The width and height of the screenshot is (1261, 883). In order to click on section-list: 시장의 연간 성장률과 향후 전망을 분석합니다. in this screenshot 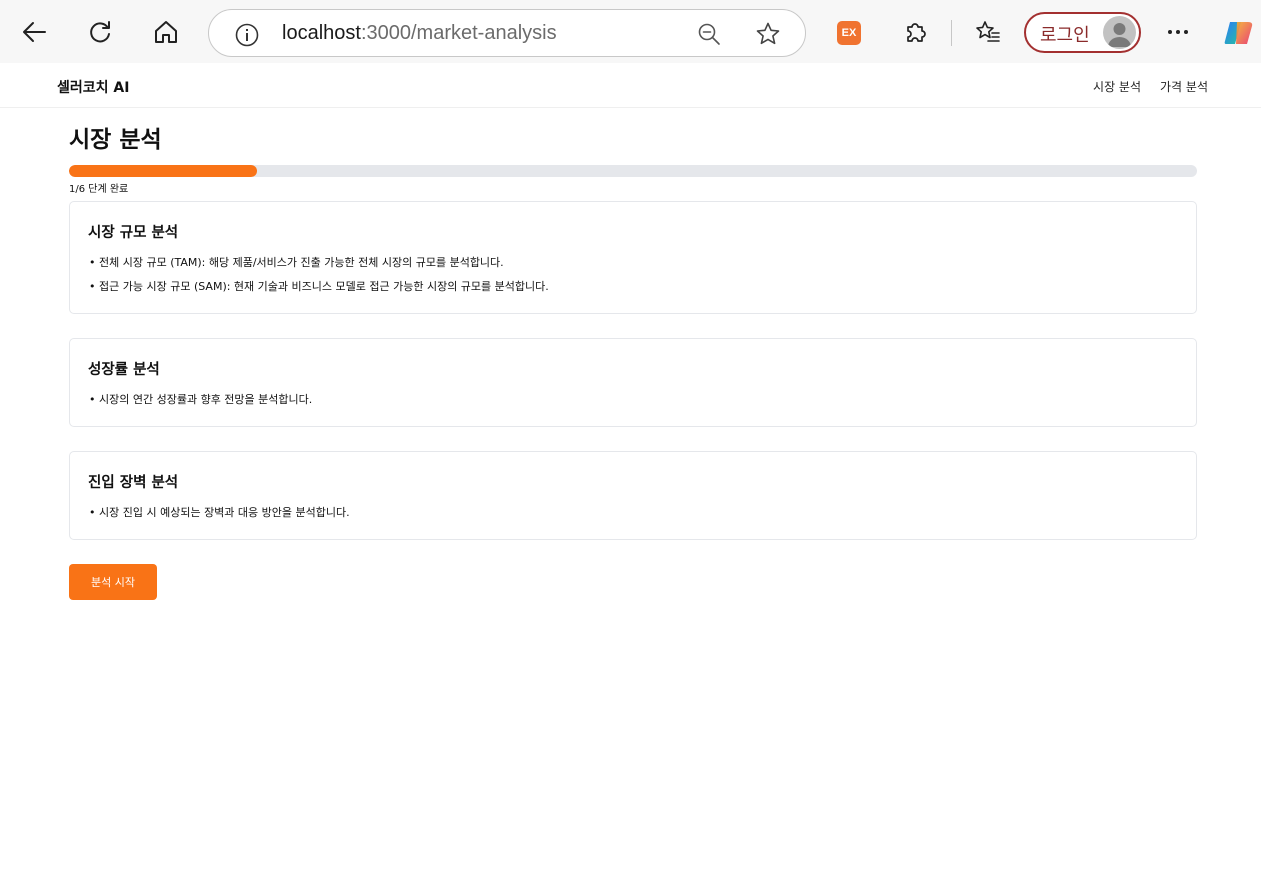, I will do `click(633, 400)`.